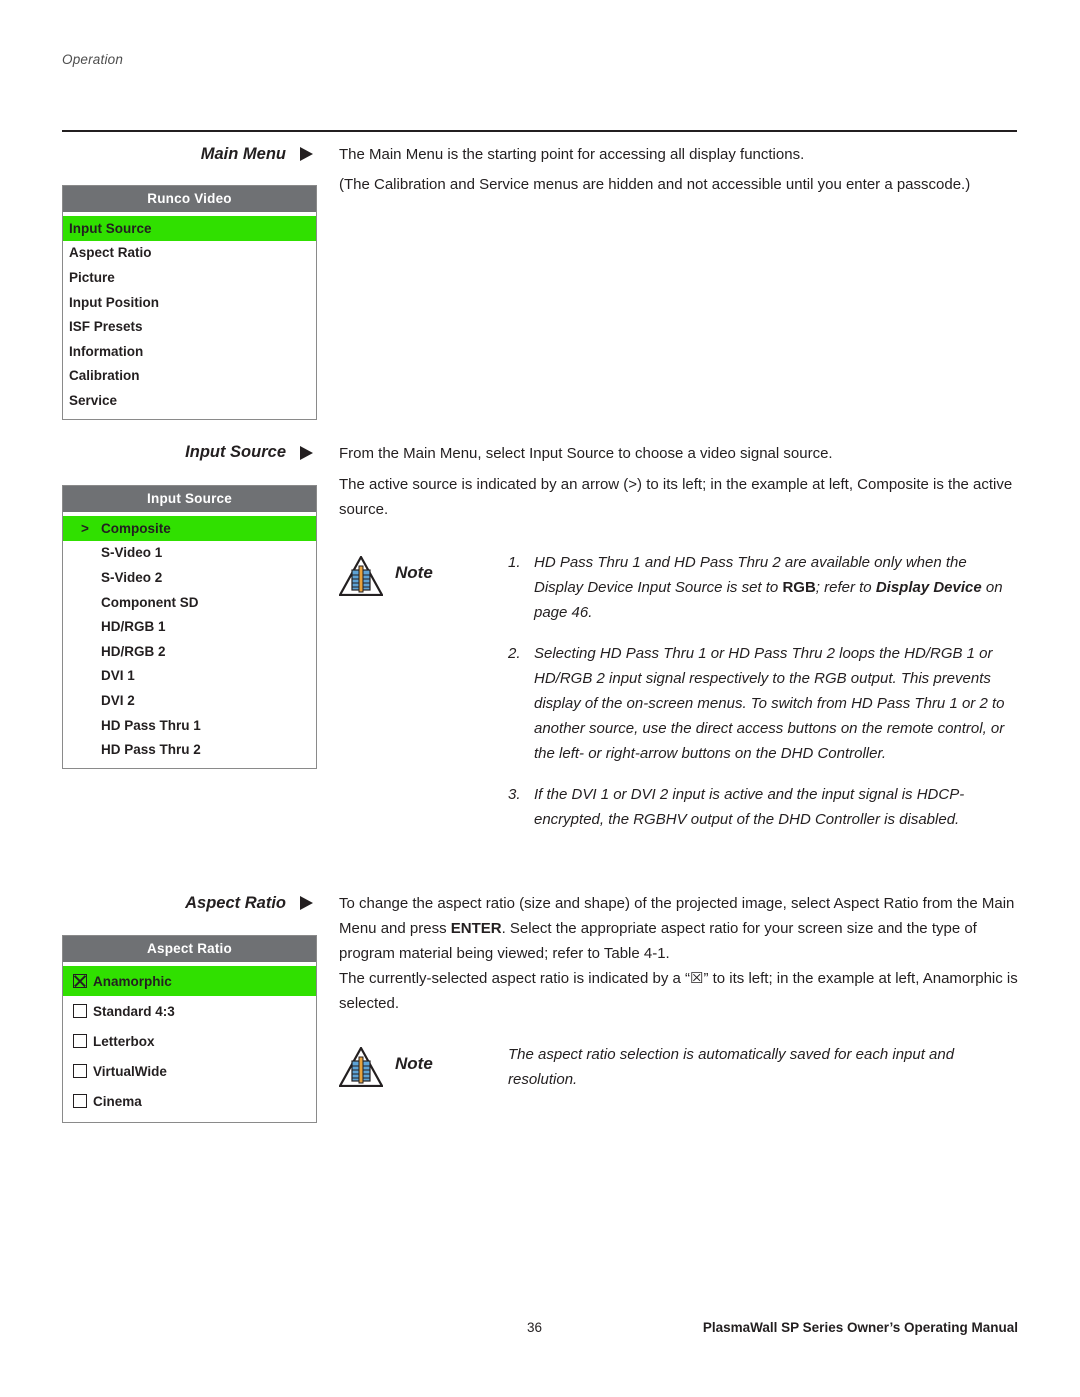  What do you see at coordinates (80, 981) in the screenshot?
I see `checkbox-checked-icon` at bounding box center [80, 981].